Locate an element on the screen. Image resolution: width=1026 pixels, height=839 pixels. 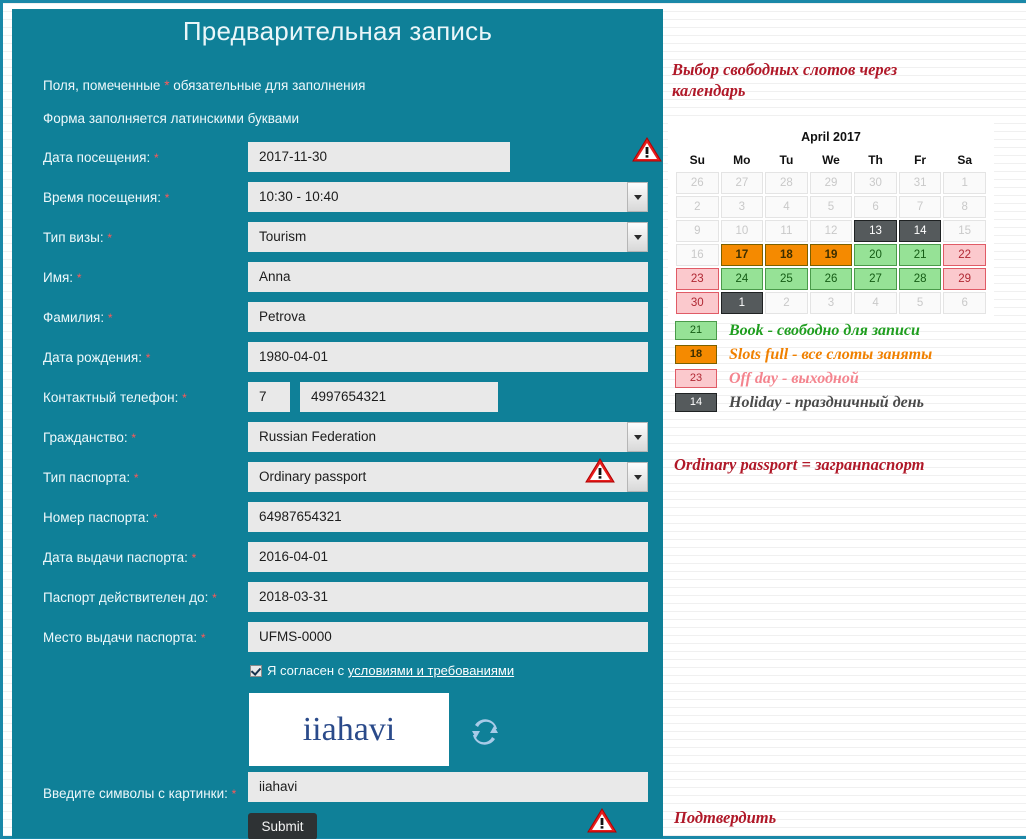
calendar-day-out: 10 is located at coordinates (742, 231).